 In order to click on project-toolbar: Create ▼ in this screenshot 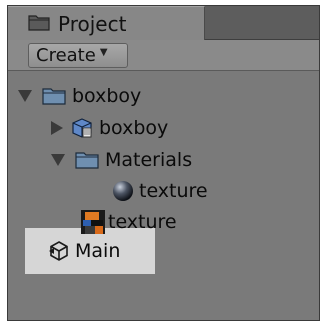, I will do `click(163, 55)`.